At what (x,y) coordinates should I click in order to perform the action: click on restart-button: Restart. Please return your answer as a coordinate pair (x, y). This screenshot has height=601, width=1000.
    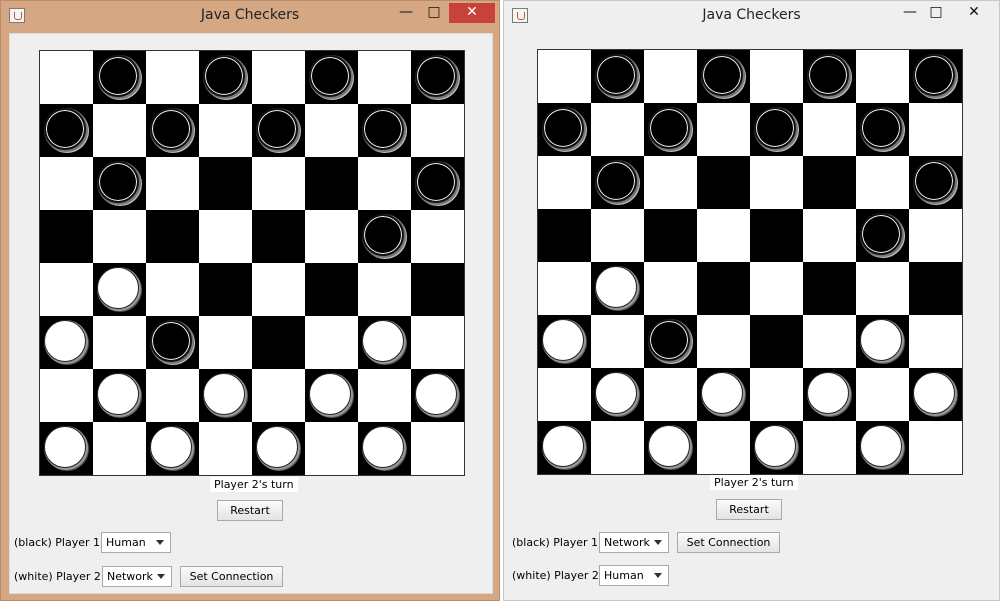
    Looking at the image, I should click on (749, 509).